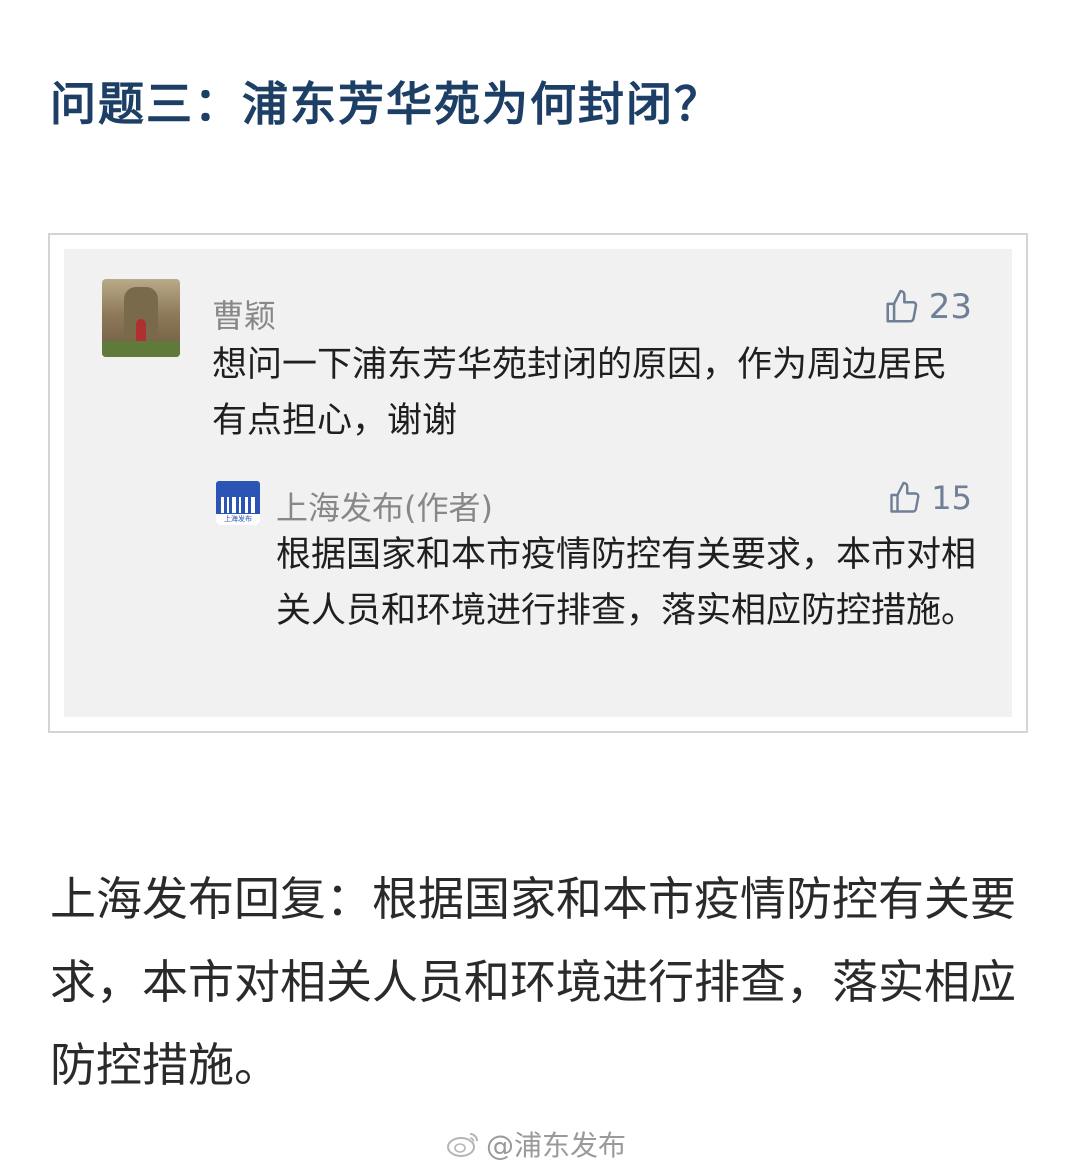  Describe the element at coordinates (462, 1145) in the screenshot. I see `weibo-icon` at that location.